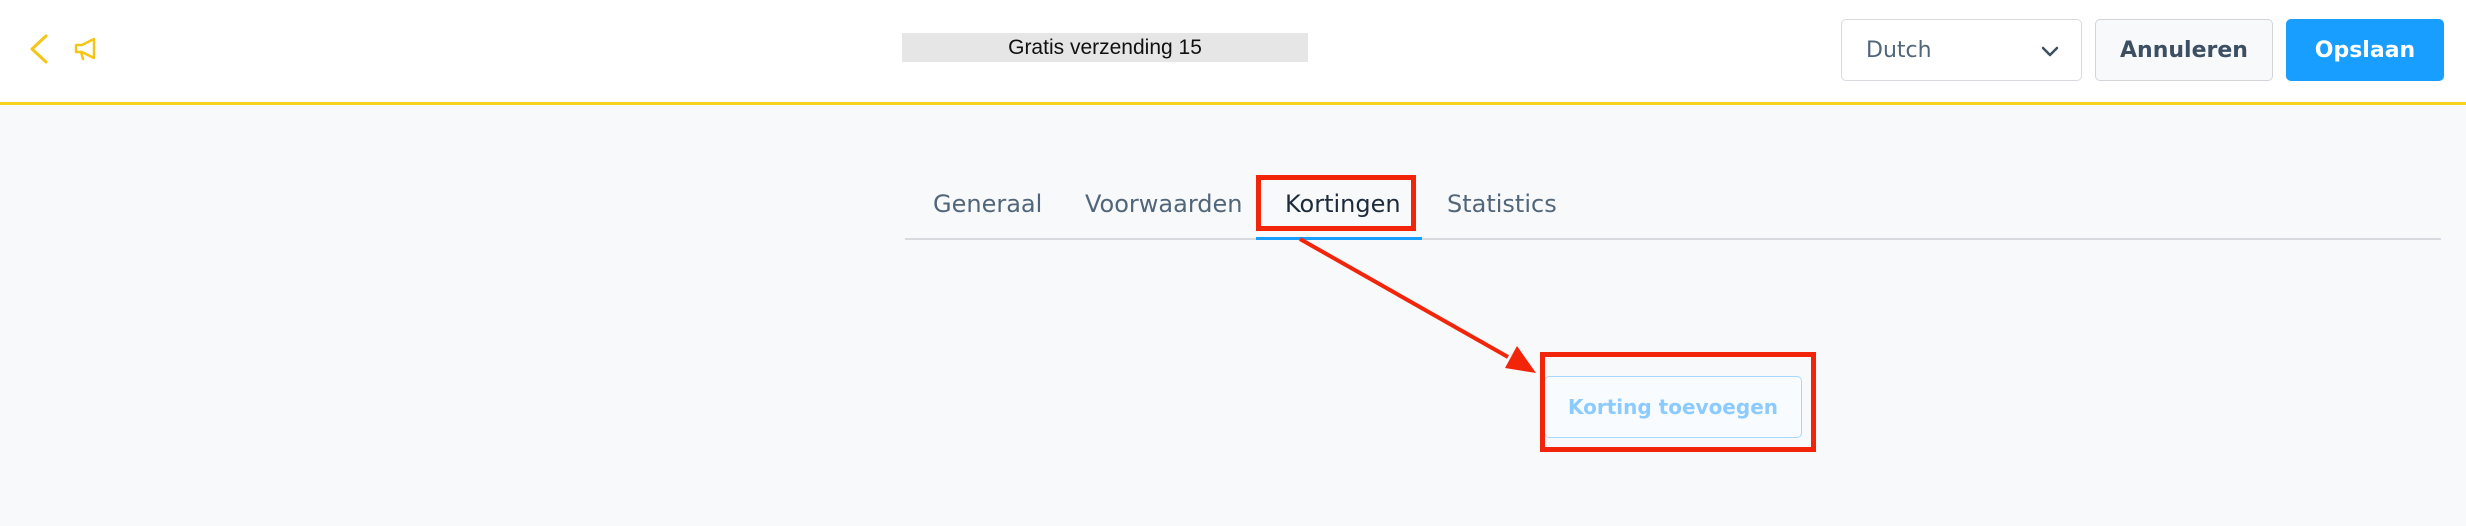 This screenshot has width=2466, height=526. What do you see at coordinates (2184, 50) in the screenshot?
I see `cancel-button: Annuleren` at bounding box center [2184, 50].